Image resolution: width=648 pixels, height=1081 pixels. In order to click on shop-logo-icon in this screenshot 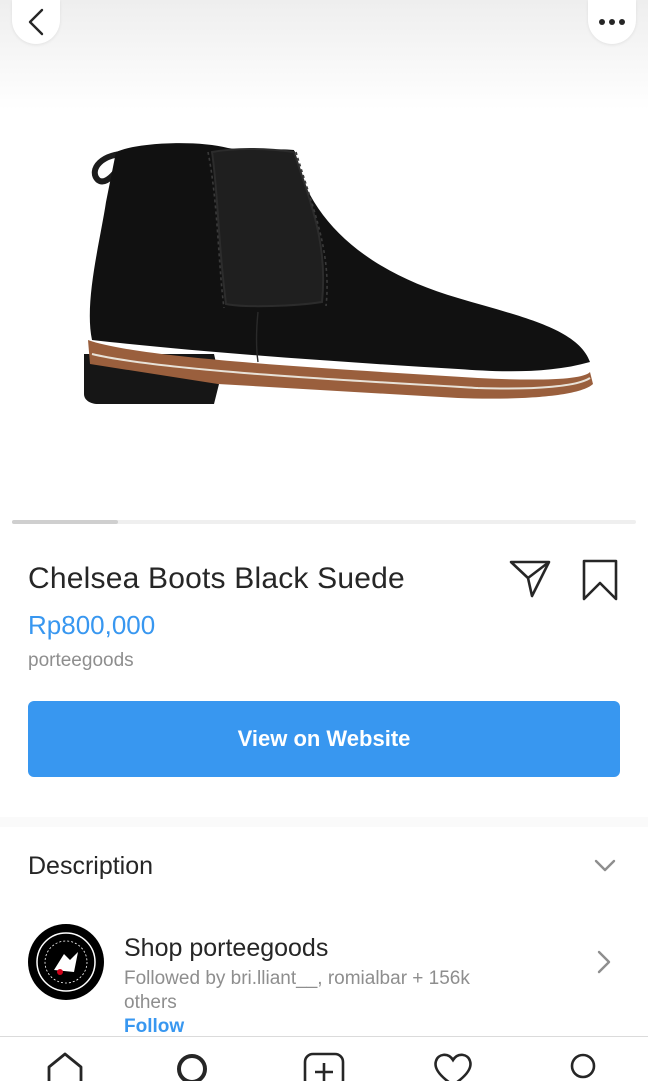, I will do `click(66, 962)`.